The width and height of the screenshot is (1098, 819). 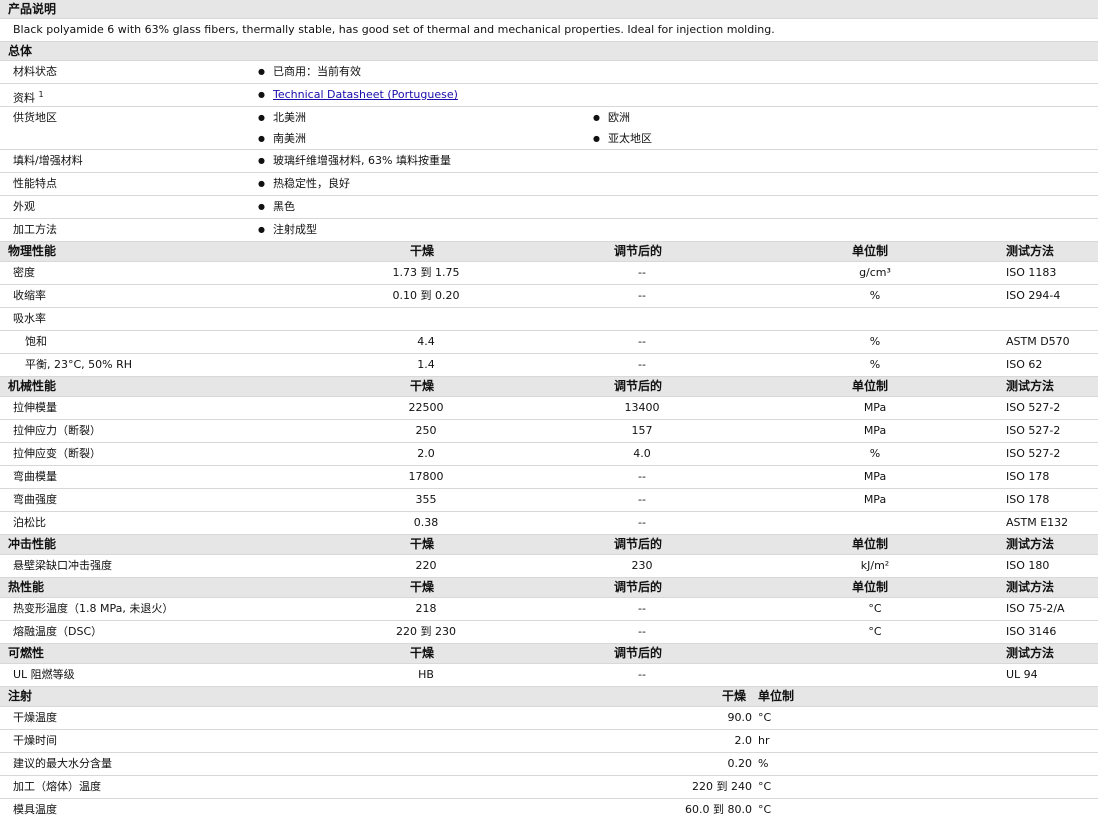 I want to click on dry-value: 220 到 230, so click(x=426, y=631).